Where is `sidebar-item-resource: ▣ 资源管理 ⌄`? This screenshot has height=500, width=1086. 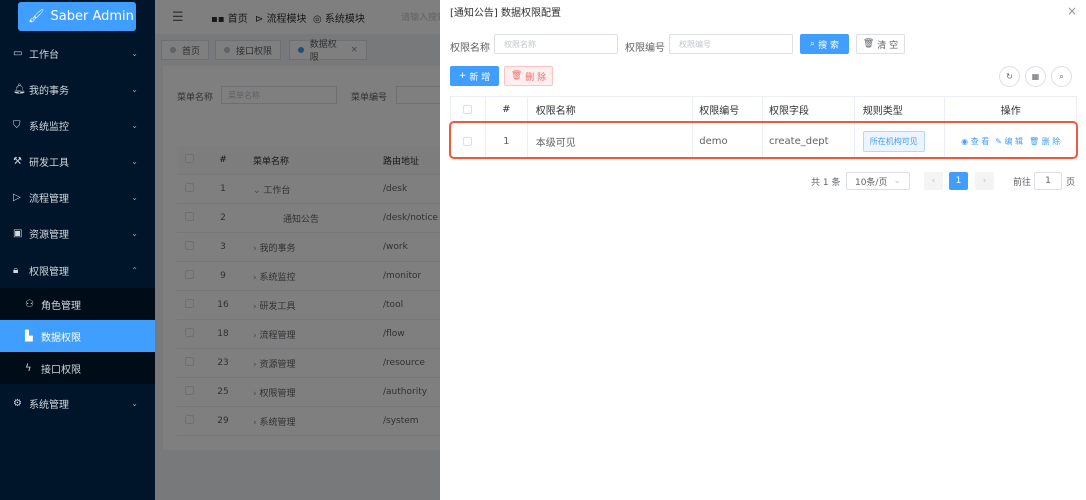 sidebar-item-resource: ▣ 资源管理 ⌄ is located at coordinates (77, 233).